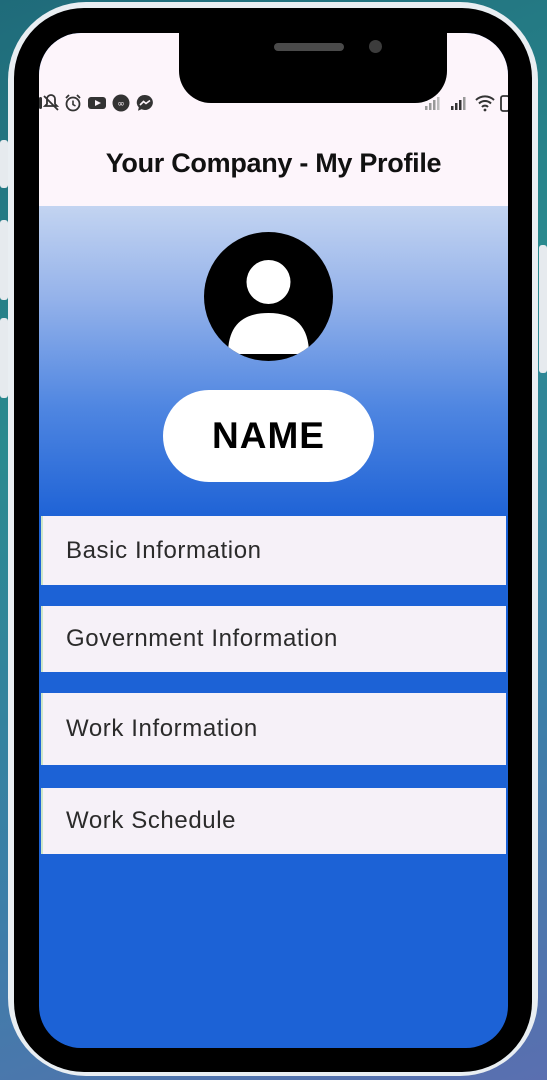 This screenshot has height=1080, width=547. Describe the element at coordinates (268, 307) in the screenshot. I see `person-icon` at that location.